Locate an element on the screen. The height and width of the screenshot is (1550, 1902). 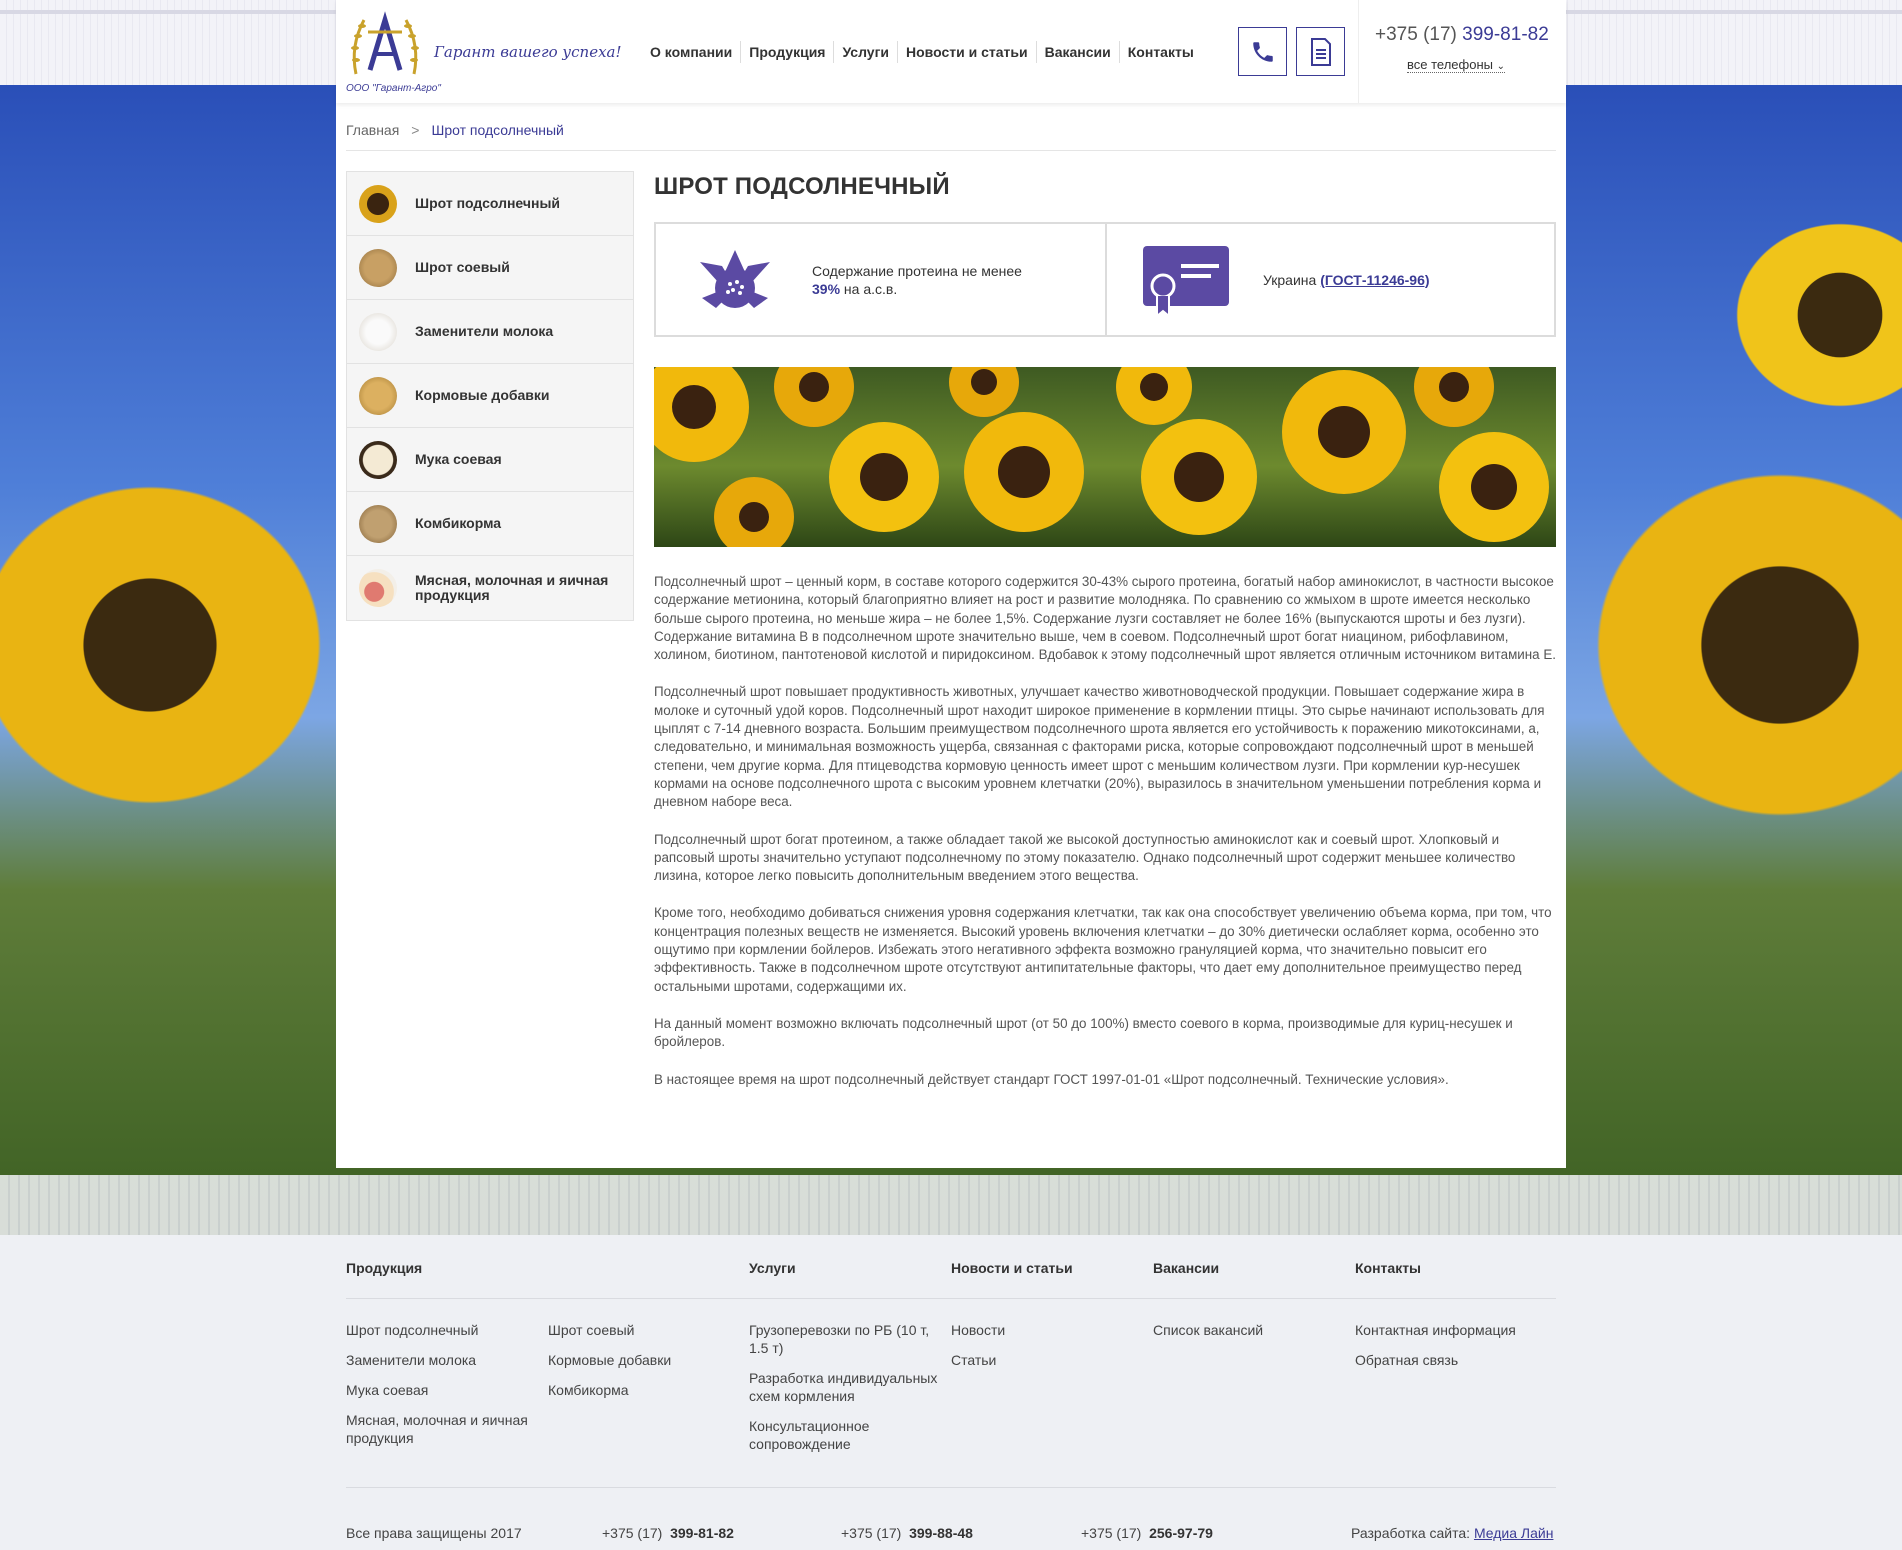
phone-icon is located at coordinates (1262, 51).